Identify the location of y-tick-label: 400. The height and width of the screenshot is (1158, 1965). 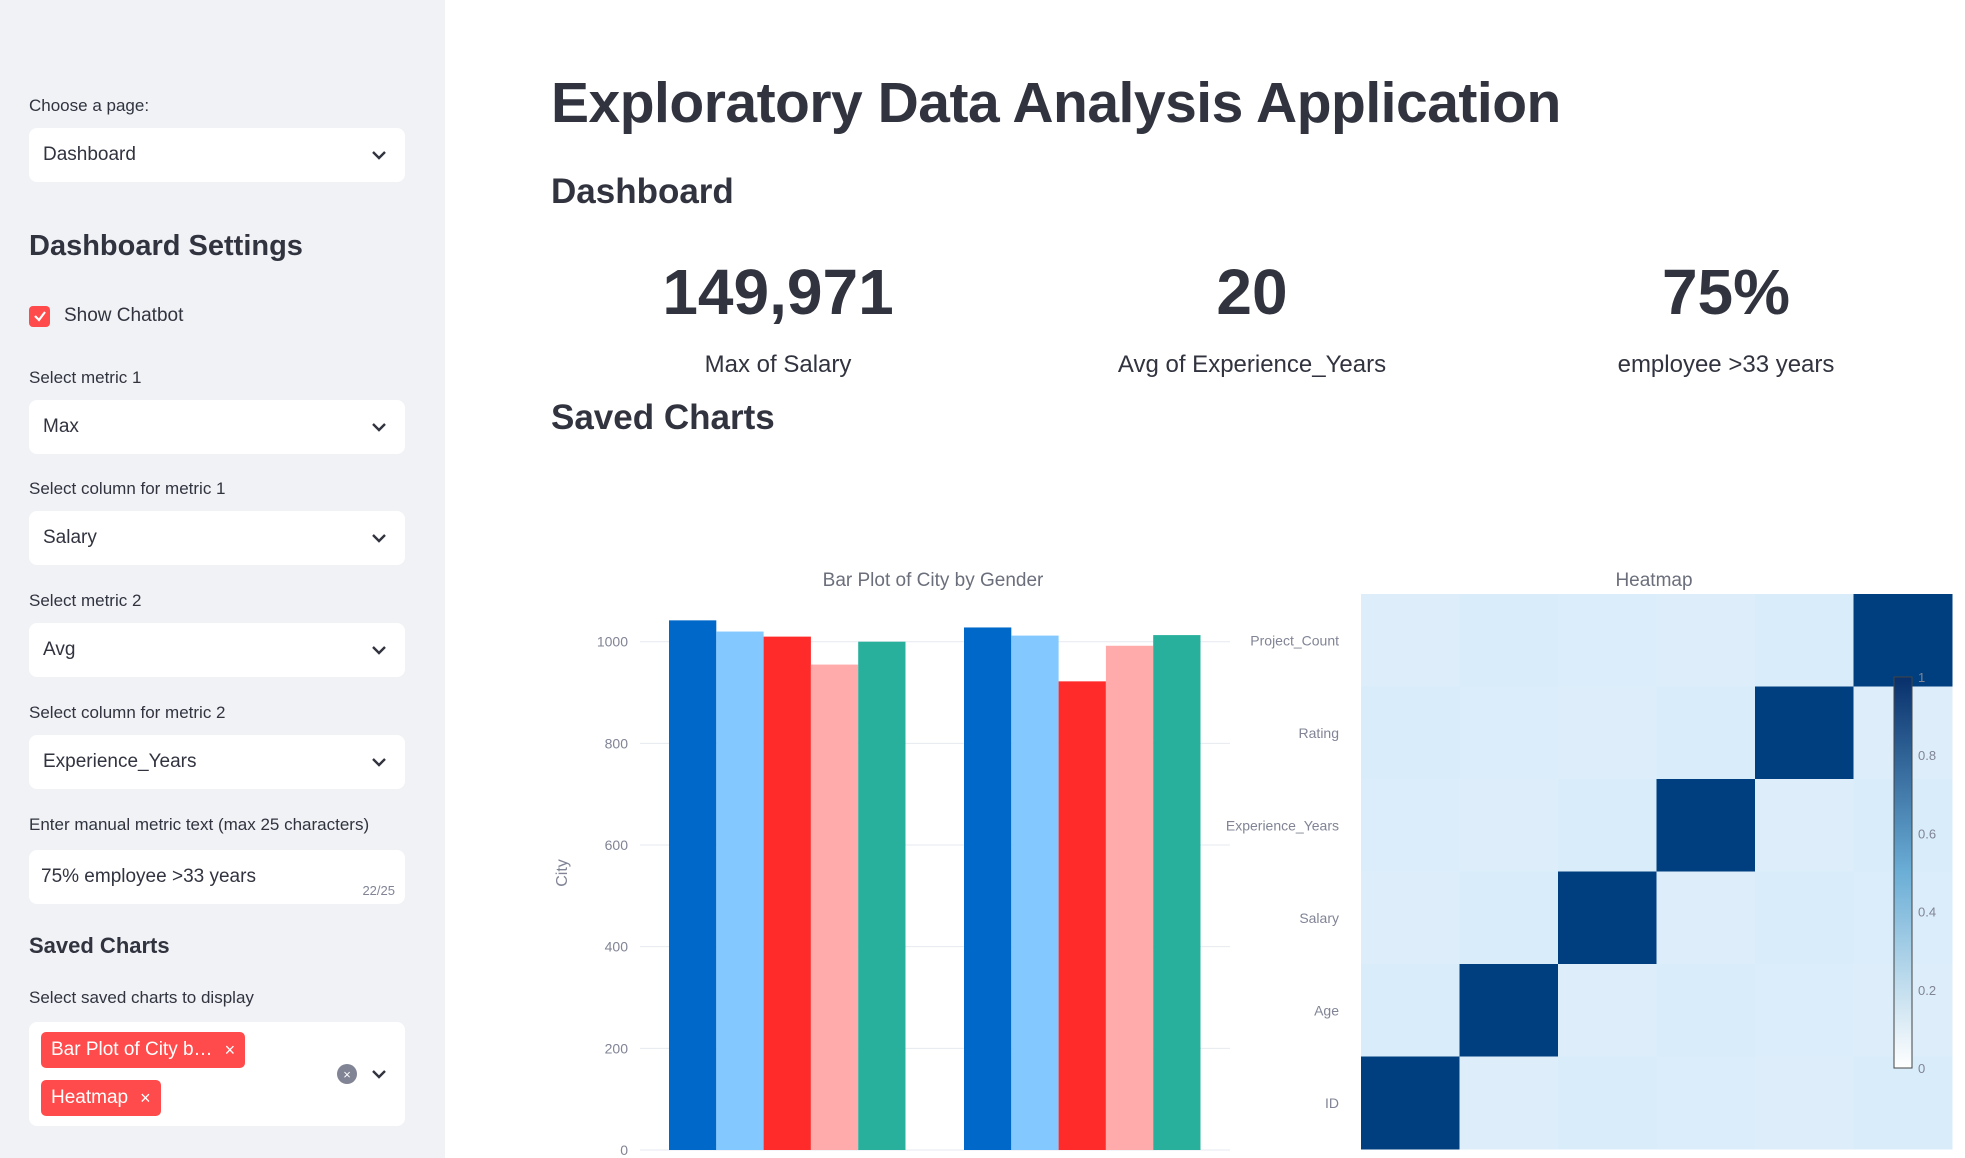
(617, 947).